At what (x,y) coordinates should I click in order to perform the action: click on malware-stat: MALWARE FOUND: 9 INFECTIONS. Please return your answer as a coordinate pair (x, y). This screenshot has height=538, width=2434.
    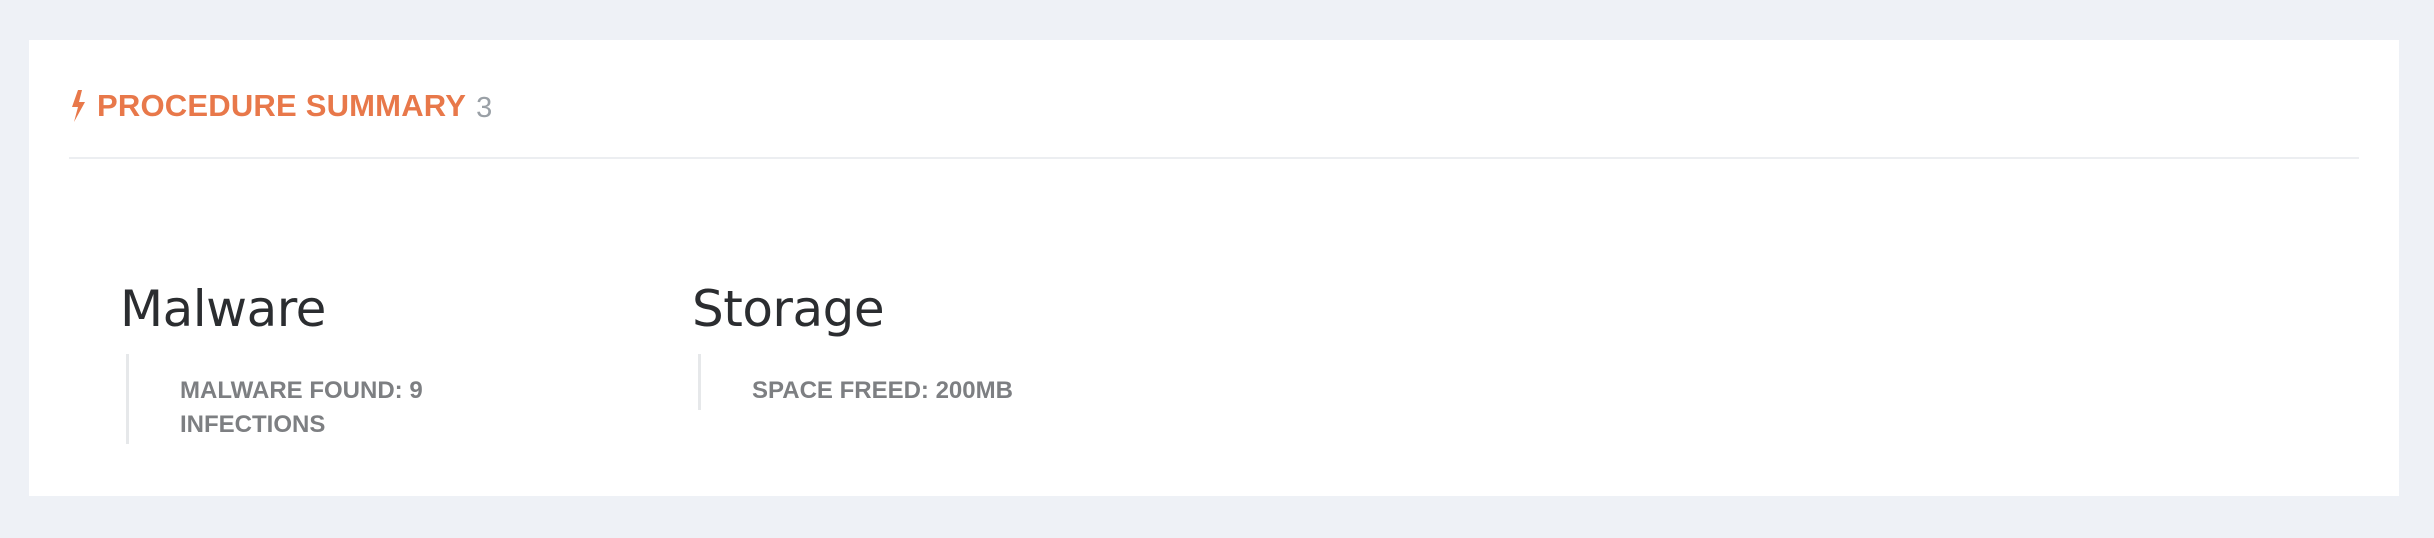
    Looking at the image, I should click on (293, 399).